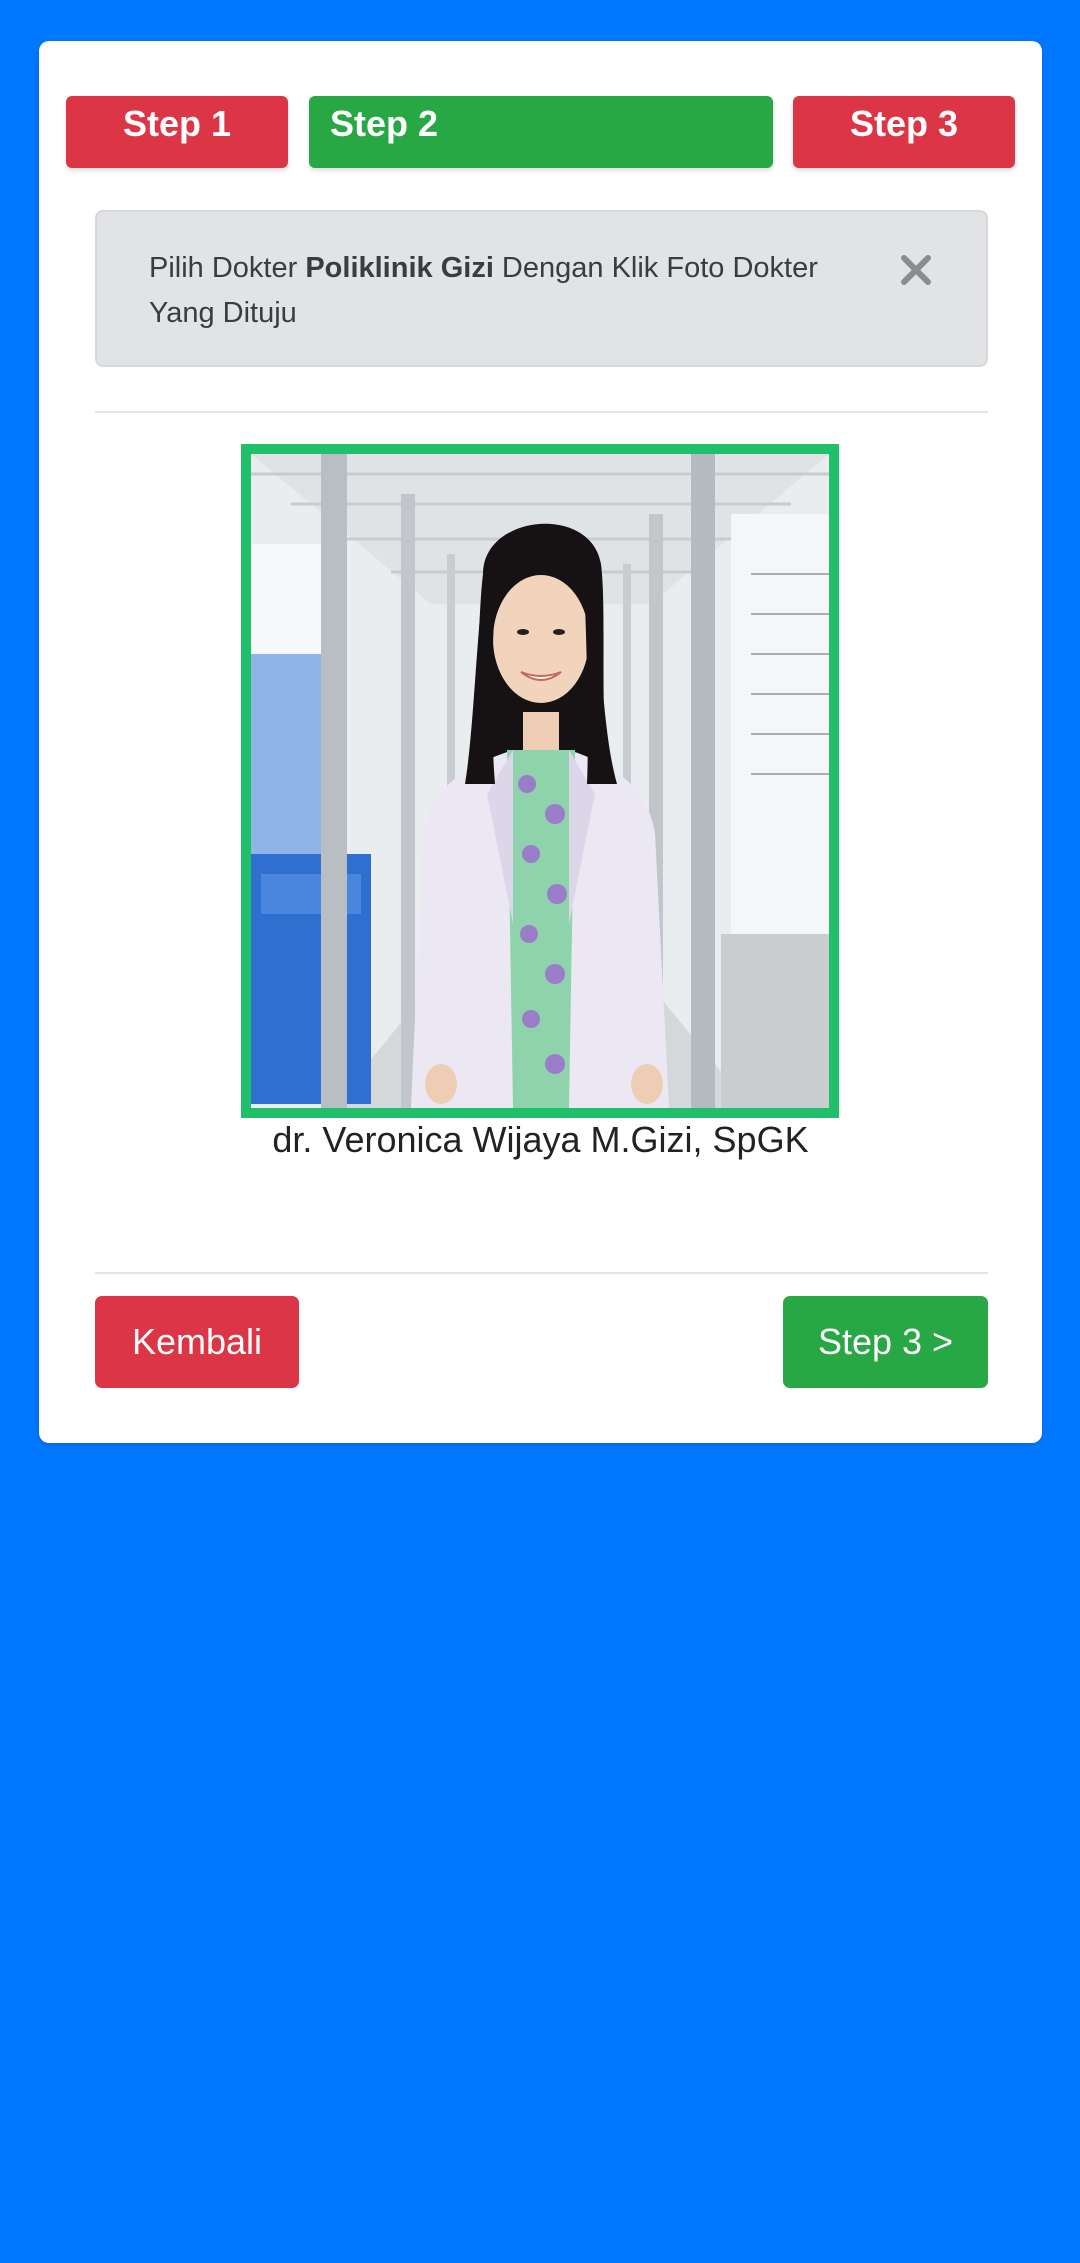  I want to click on step-1-button: Step 1, so click(177, 132).